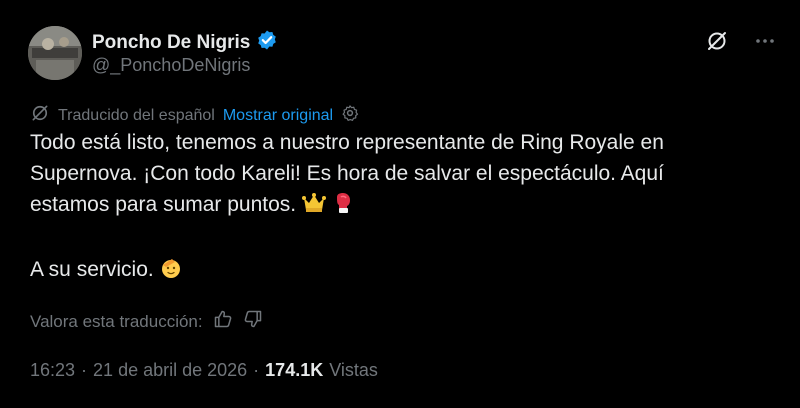 The image size is (800, 408). Describe the element at coordinates (163, 204) in the screenshot. I see `tweet-line-3-text: estamos para sumar puntos.` at that location.